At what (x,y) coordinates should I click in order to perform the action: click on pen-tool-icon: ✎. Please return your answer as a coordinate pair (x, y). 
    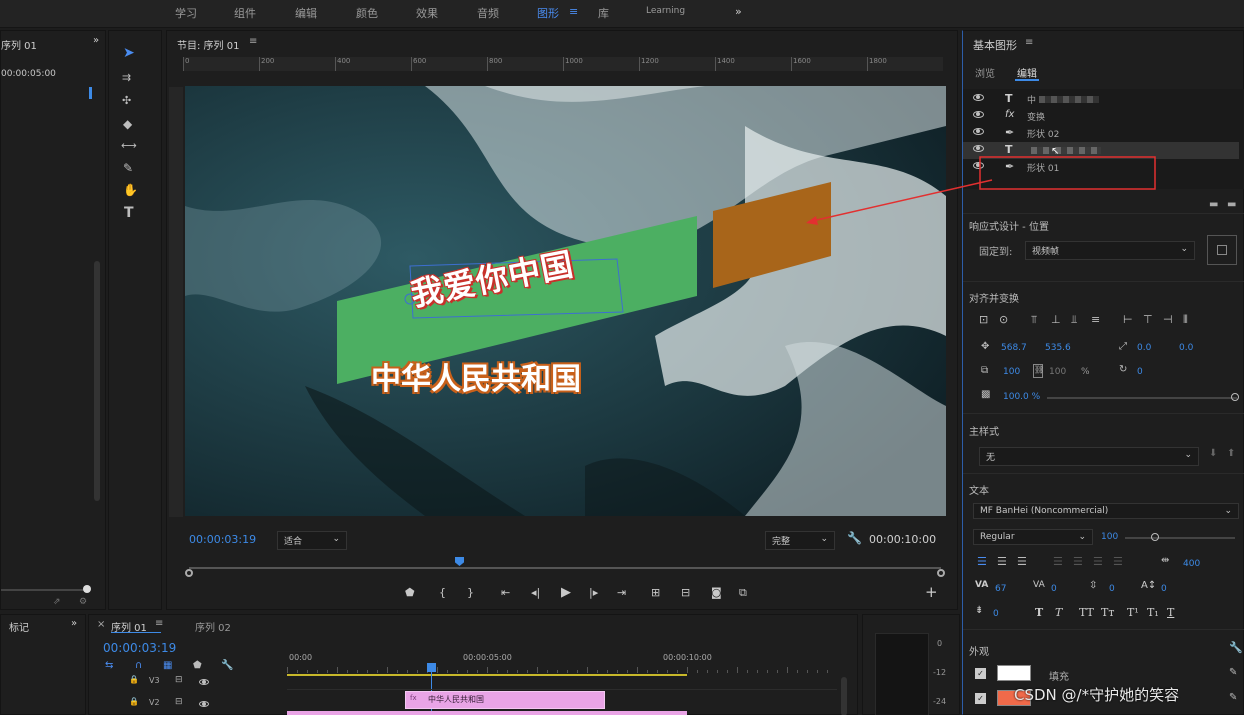
    Looking at the image, I should click on (128, 168).